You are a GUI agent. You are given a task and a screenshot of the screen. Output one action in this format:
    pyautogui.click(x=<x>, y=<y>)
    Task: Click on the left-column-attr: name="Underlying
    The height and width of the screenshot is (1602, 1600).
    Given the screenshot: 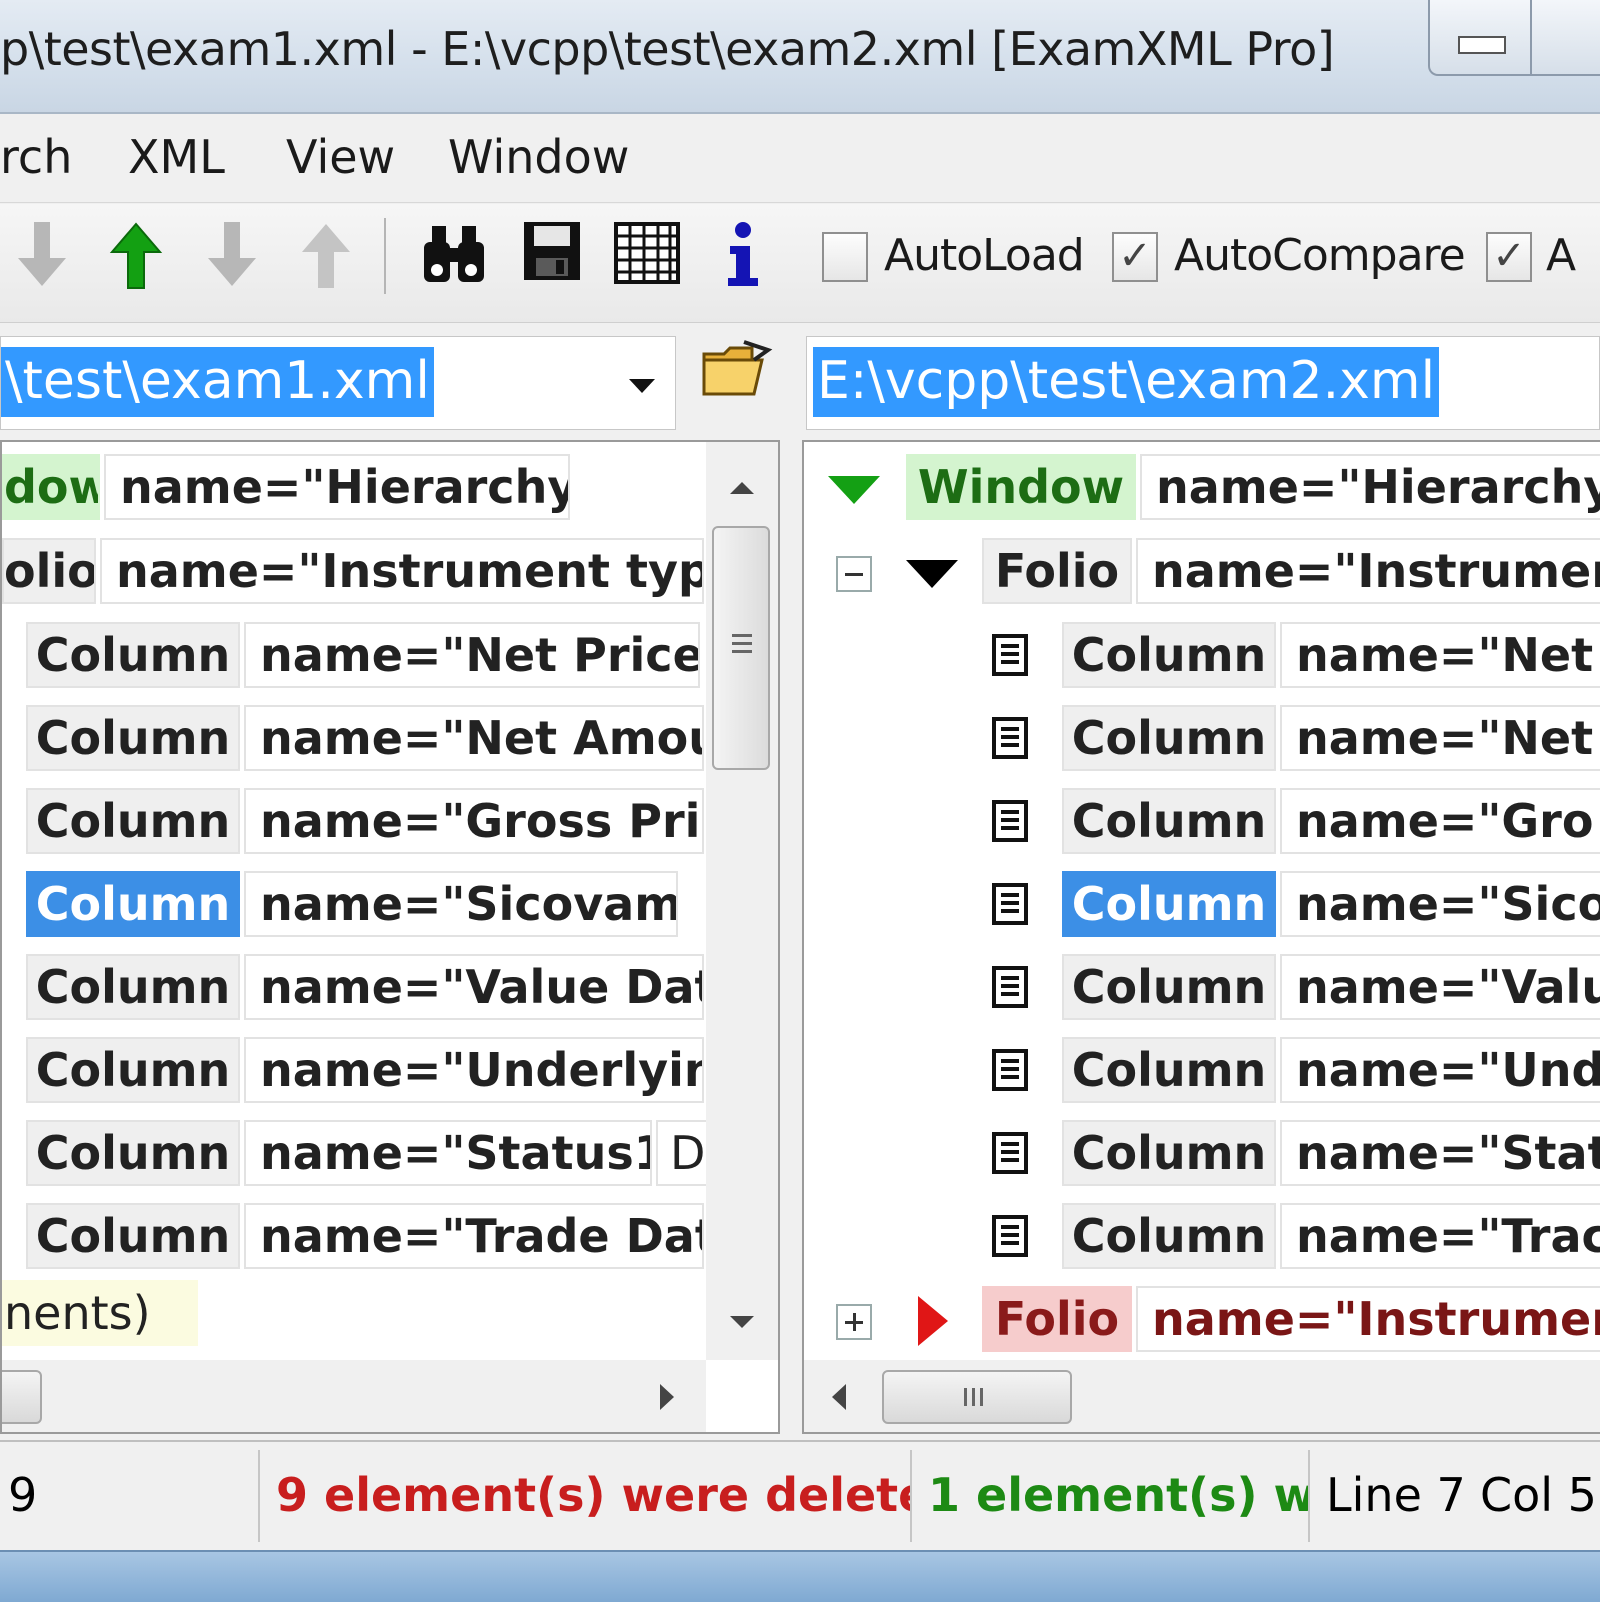 What is the action you would take?
    pyautogui.click(x=474, y=1070)
    